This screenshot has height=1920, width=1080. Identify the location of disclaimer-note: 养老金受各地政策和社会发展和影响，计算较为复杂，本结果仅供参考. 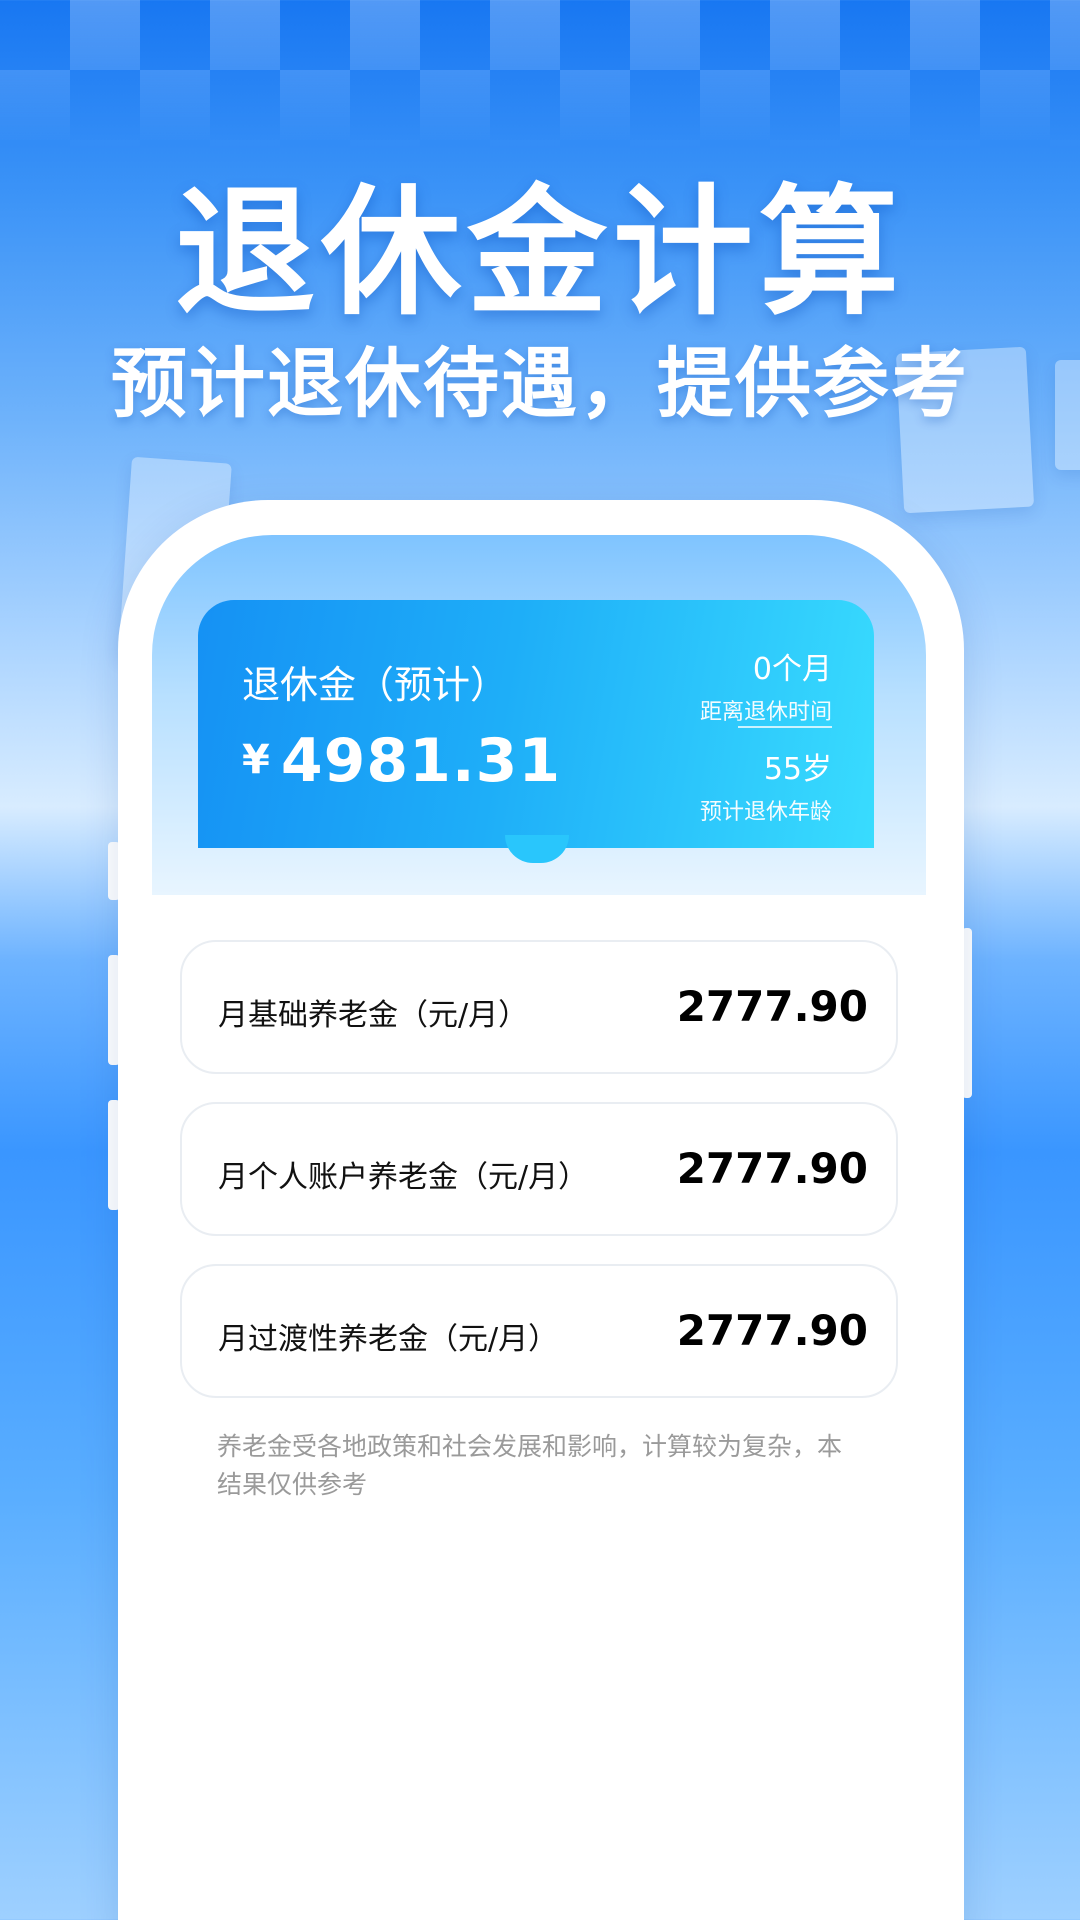
(530, 1465).